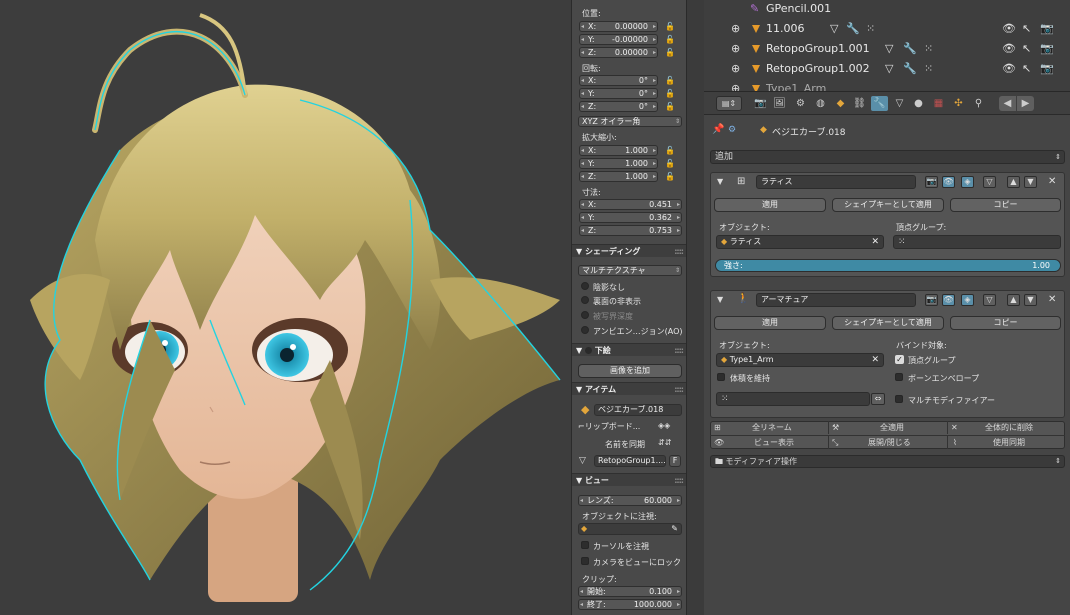 The width and height of the screenshot is (1070, 615). I want to click on background-images-header: ▼ 下絵::::, so click(629, 349).